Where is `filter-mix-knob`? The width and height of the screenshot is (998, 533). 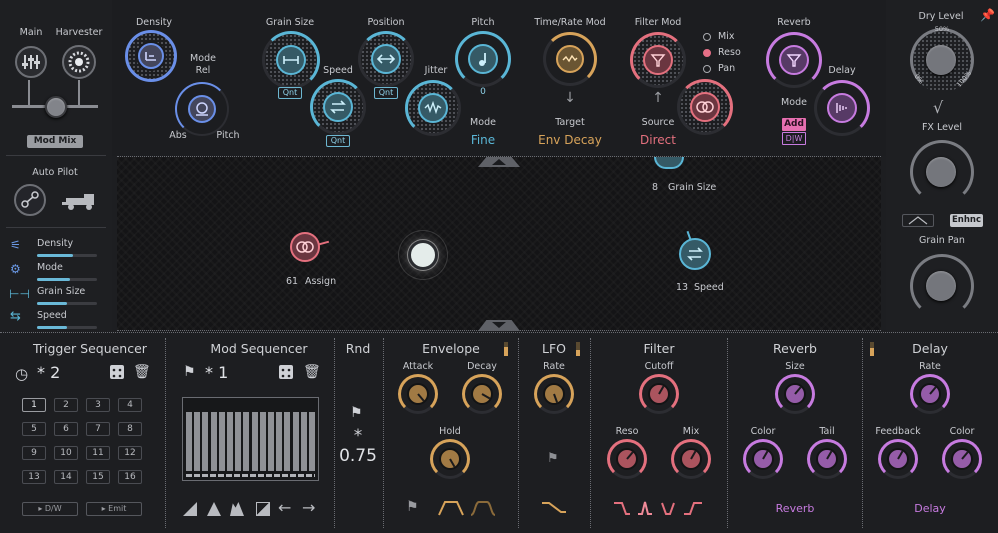 filter-mix-knob is located at coordinates (691, 459).